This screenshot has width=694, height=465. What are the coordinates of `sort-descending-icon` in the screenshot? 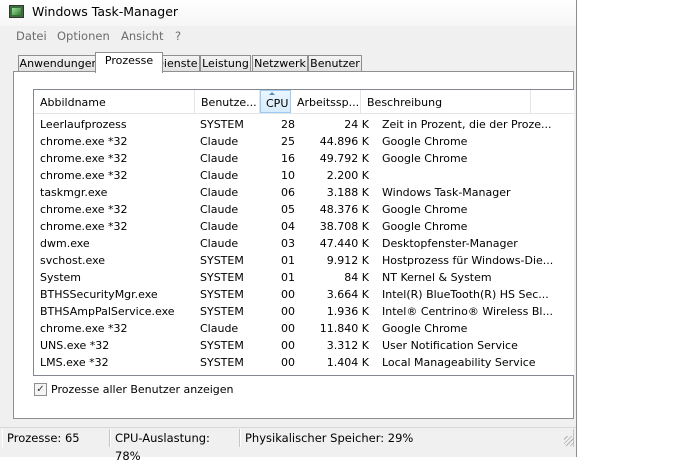 It's located at (272, 93).